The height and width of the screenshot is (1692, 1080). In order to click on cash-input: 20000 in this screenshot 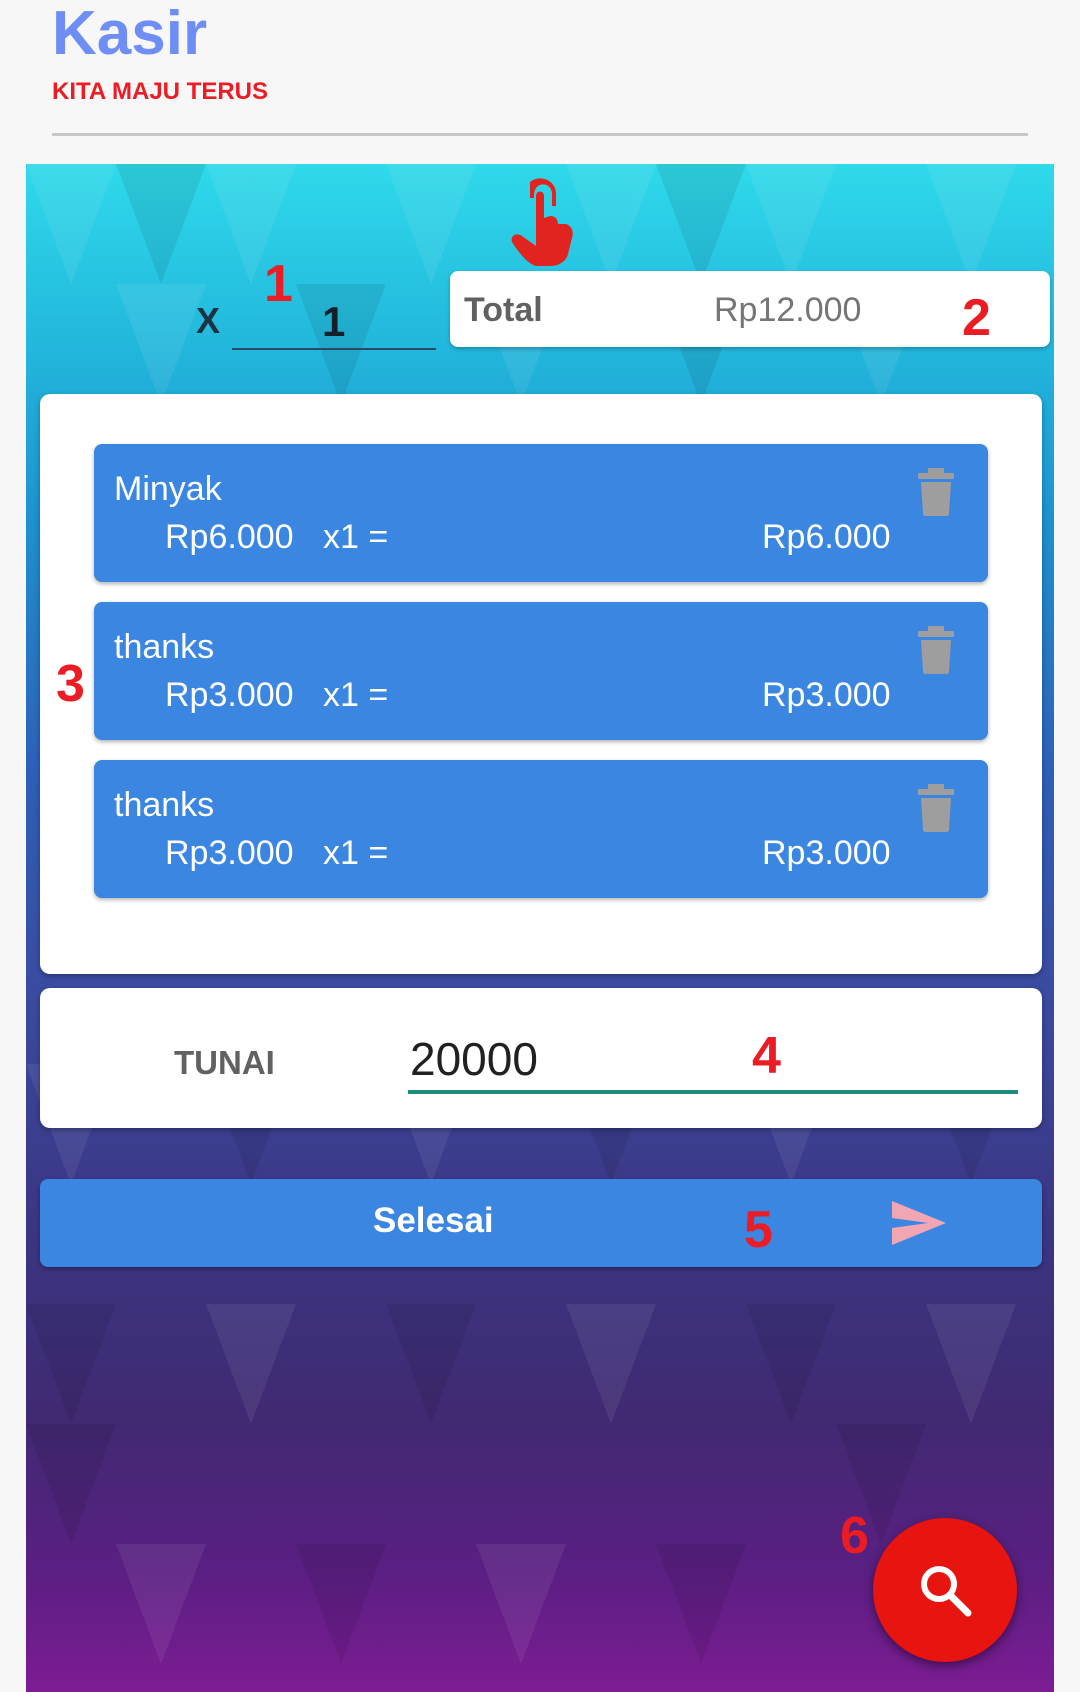, I will do `click(713, 1059)`.